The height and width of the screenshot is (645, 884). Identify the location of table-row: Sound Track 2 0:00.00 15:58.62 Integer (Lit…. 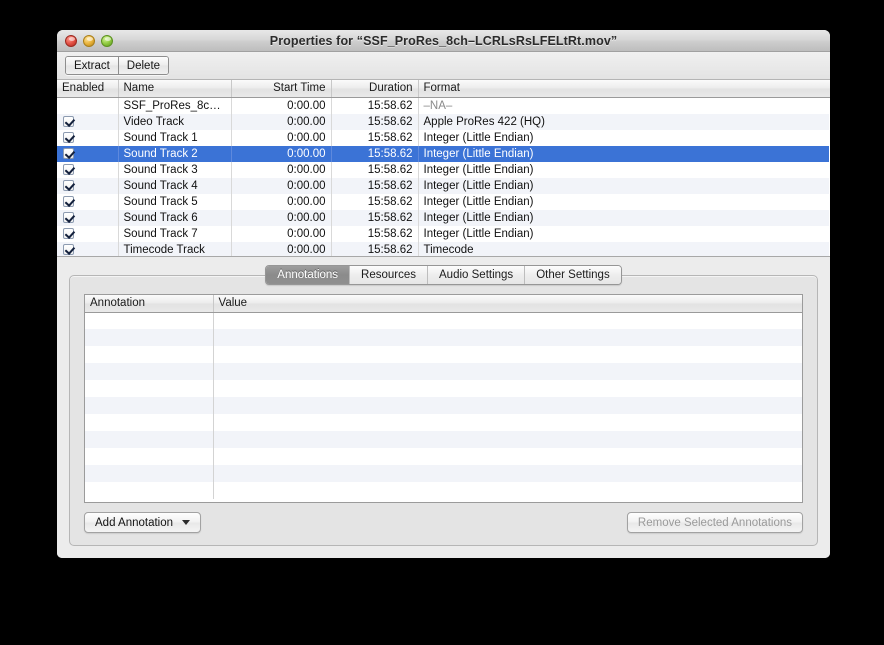
(443, 153).